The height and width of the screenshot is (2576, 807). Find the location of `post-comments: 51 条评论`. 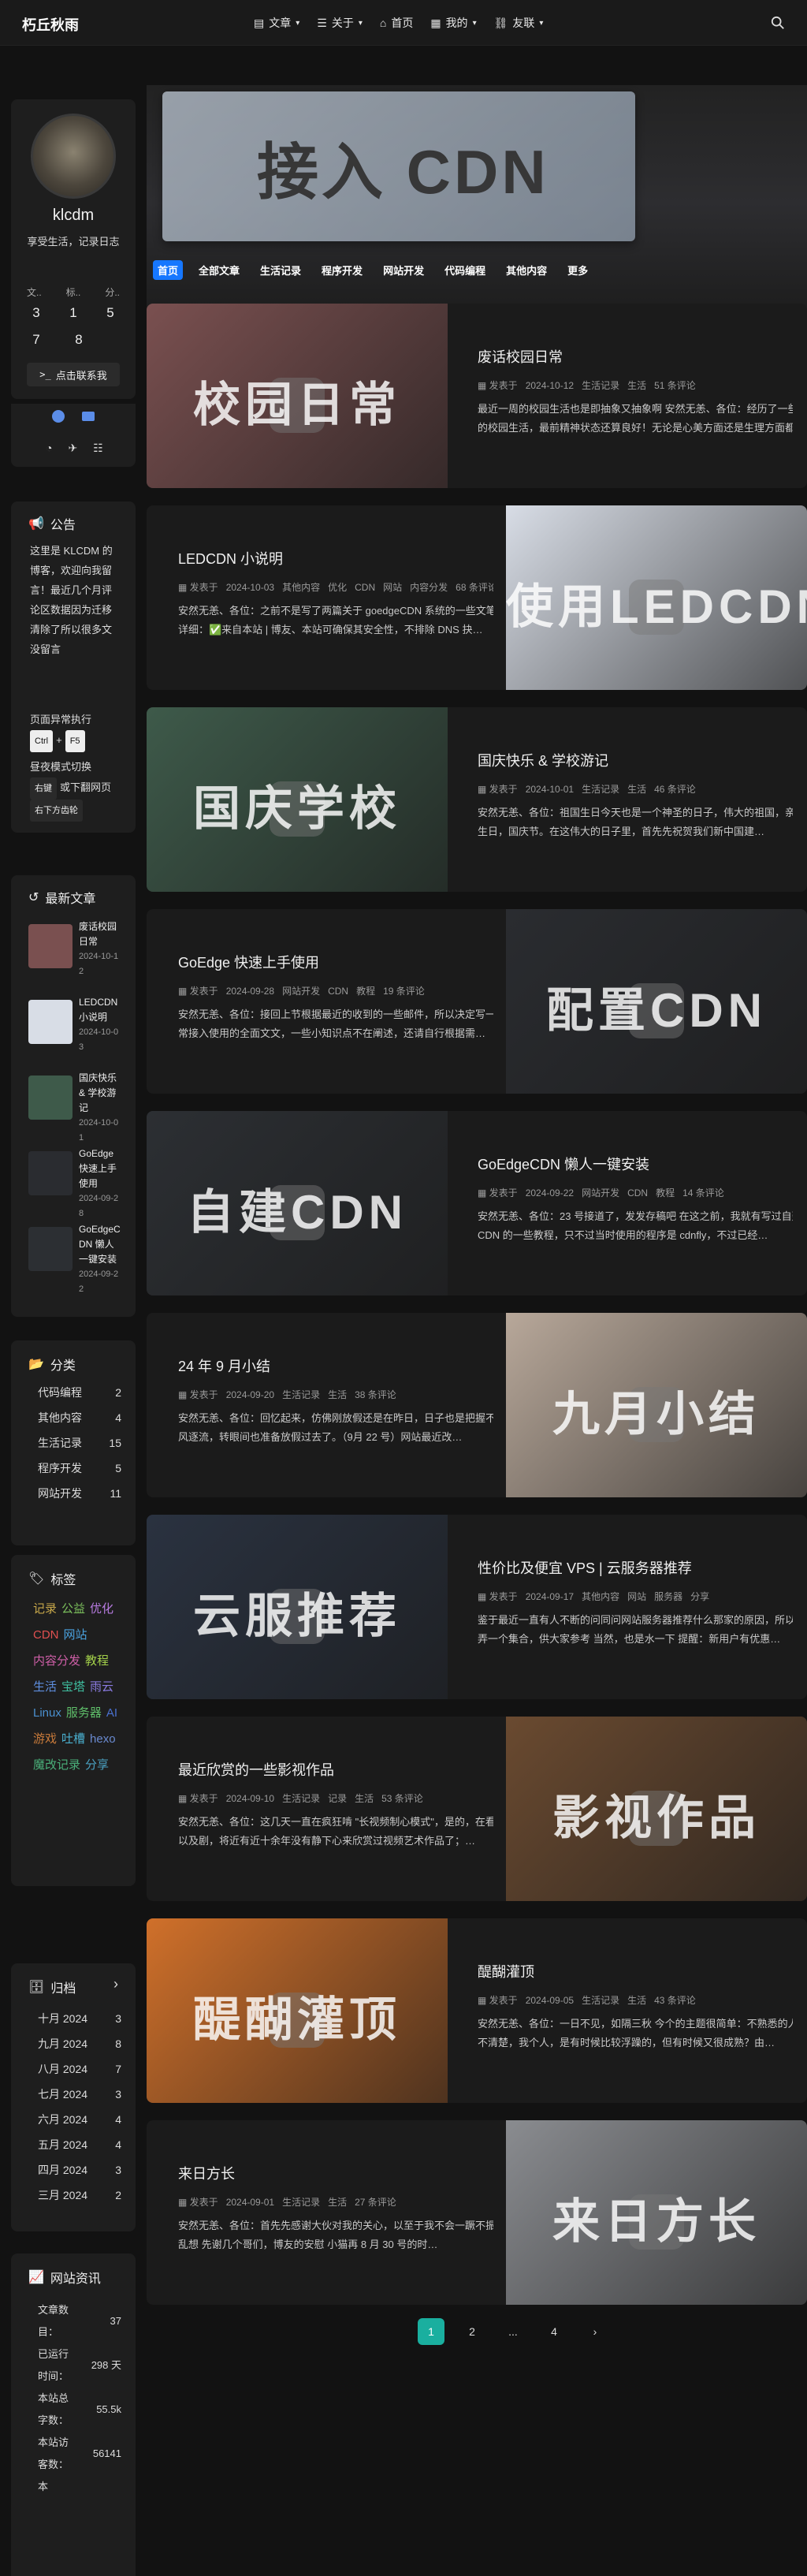

post-comments: 51 条评论 is located at coordinates (675, 385).